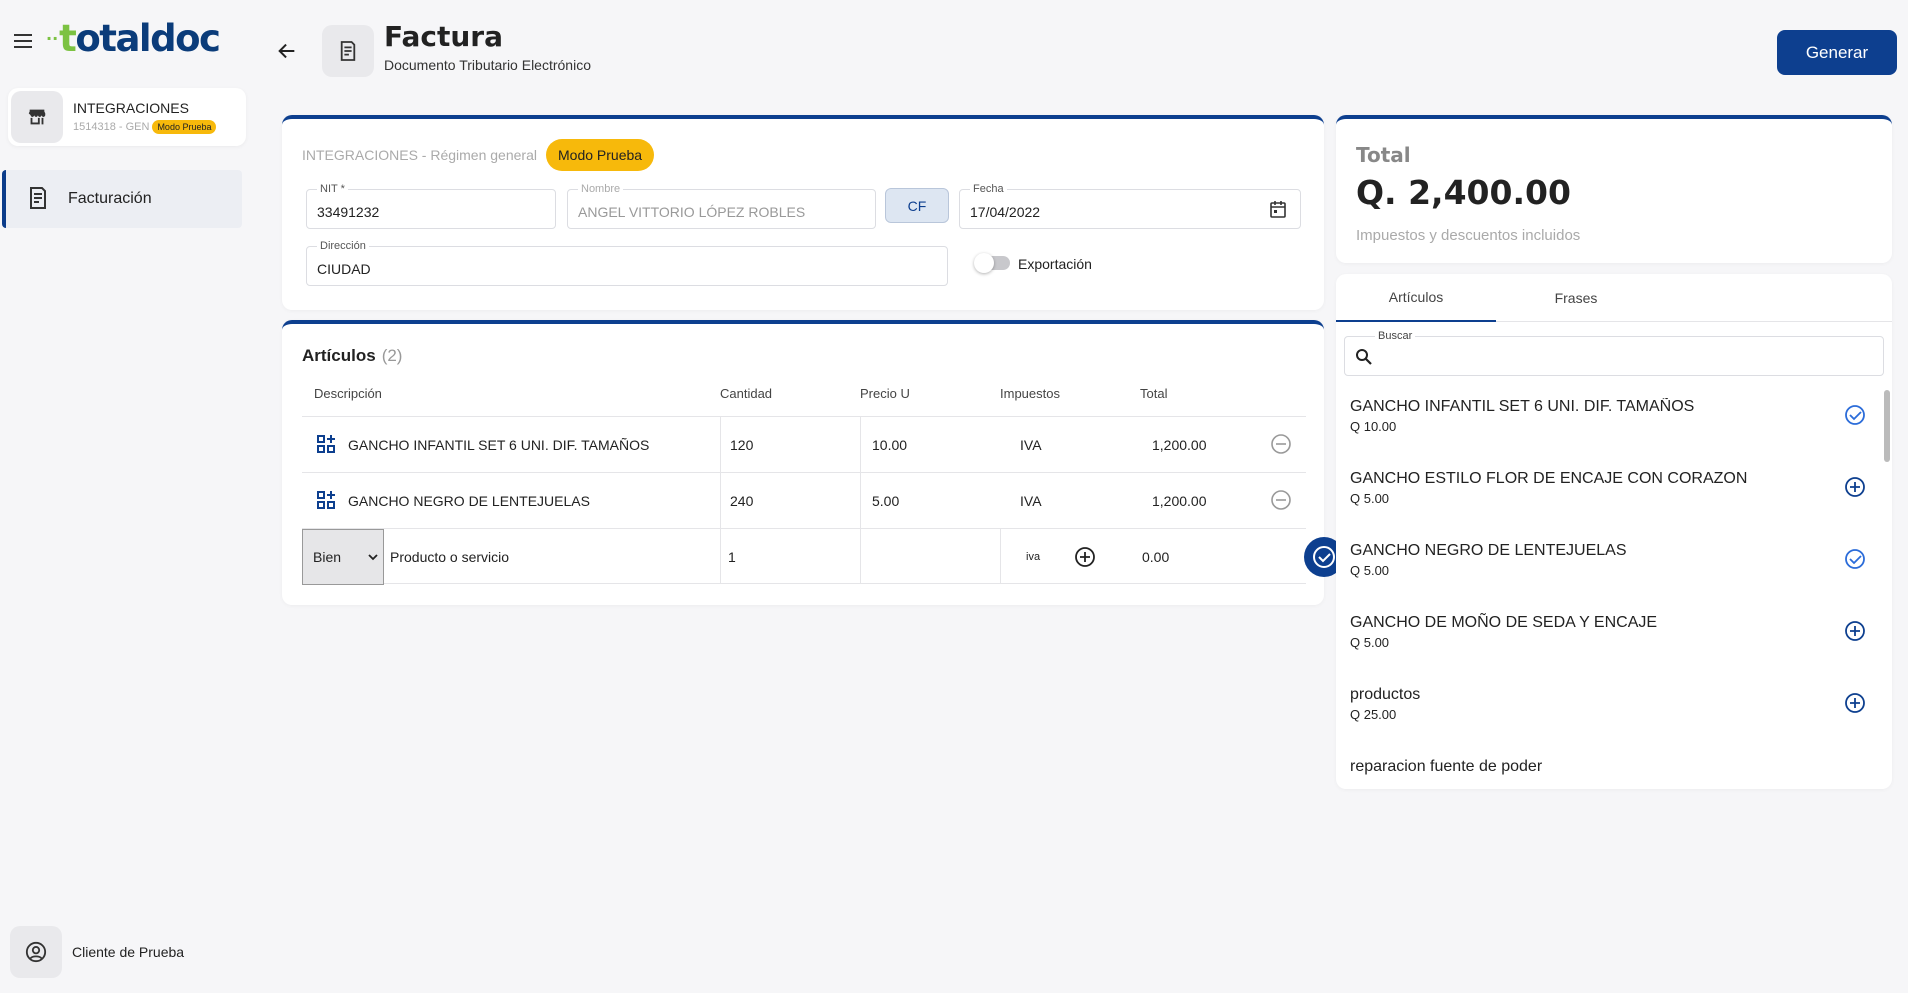 The height and width of the screenshot is (993, 1908). Describe the element at coordinates (1606, 650) in the screenshot. I see `list-item: GANCHO DE MOÑO DE SEDA Y ENCAJE Q 5.00` at that location.